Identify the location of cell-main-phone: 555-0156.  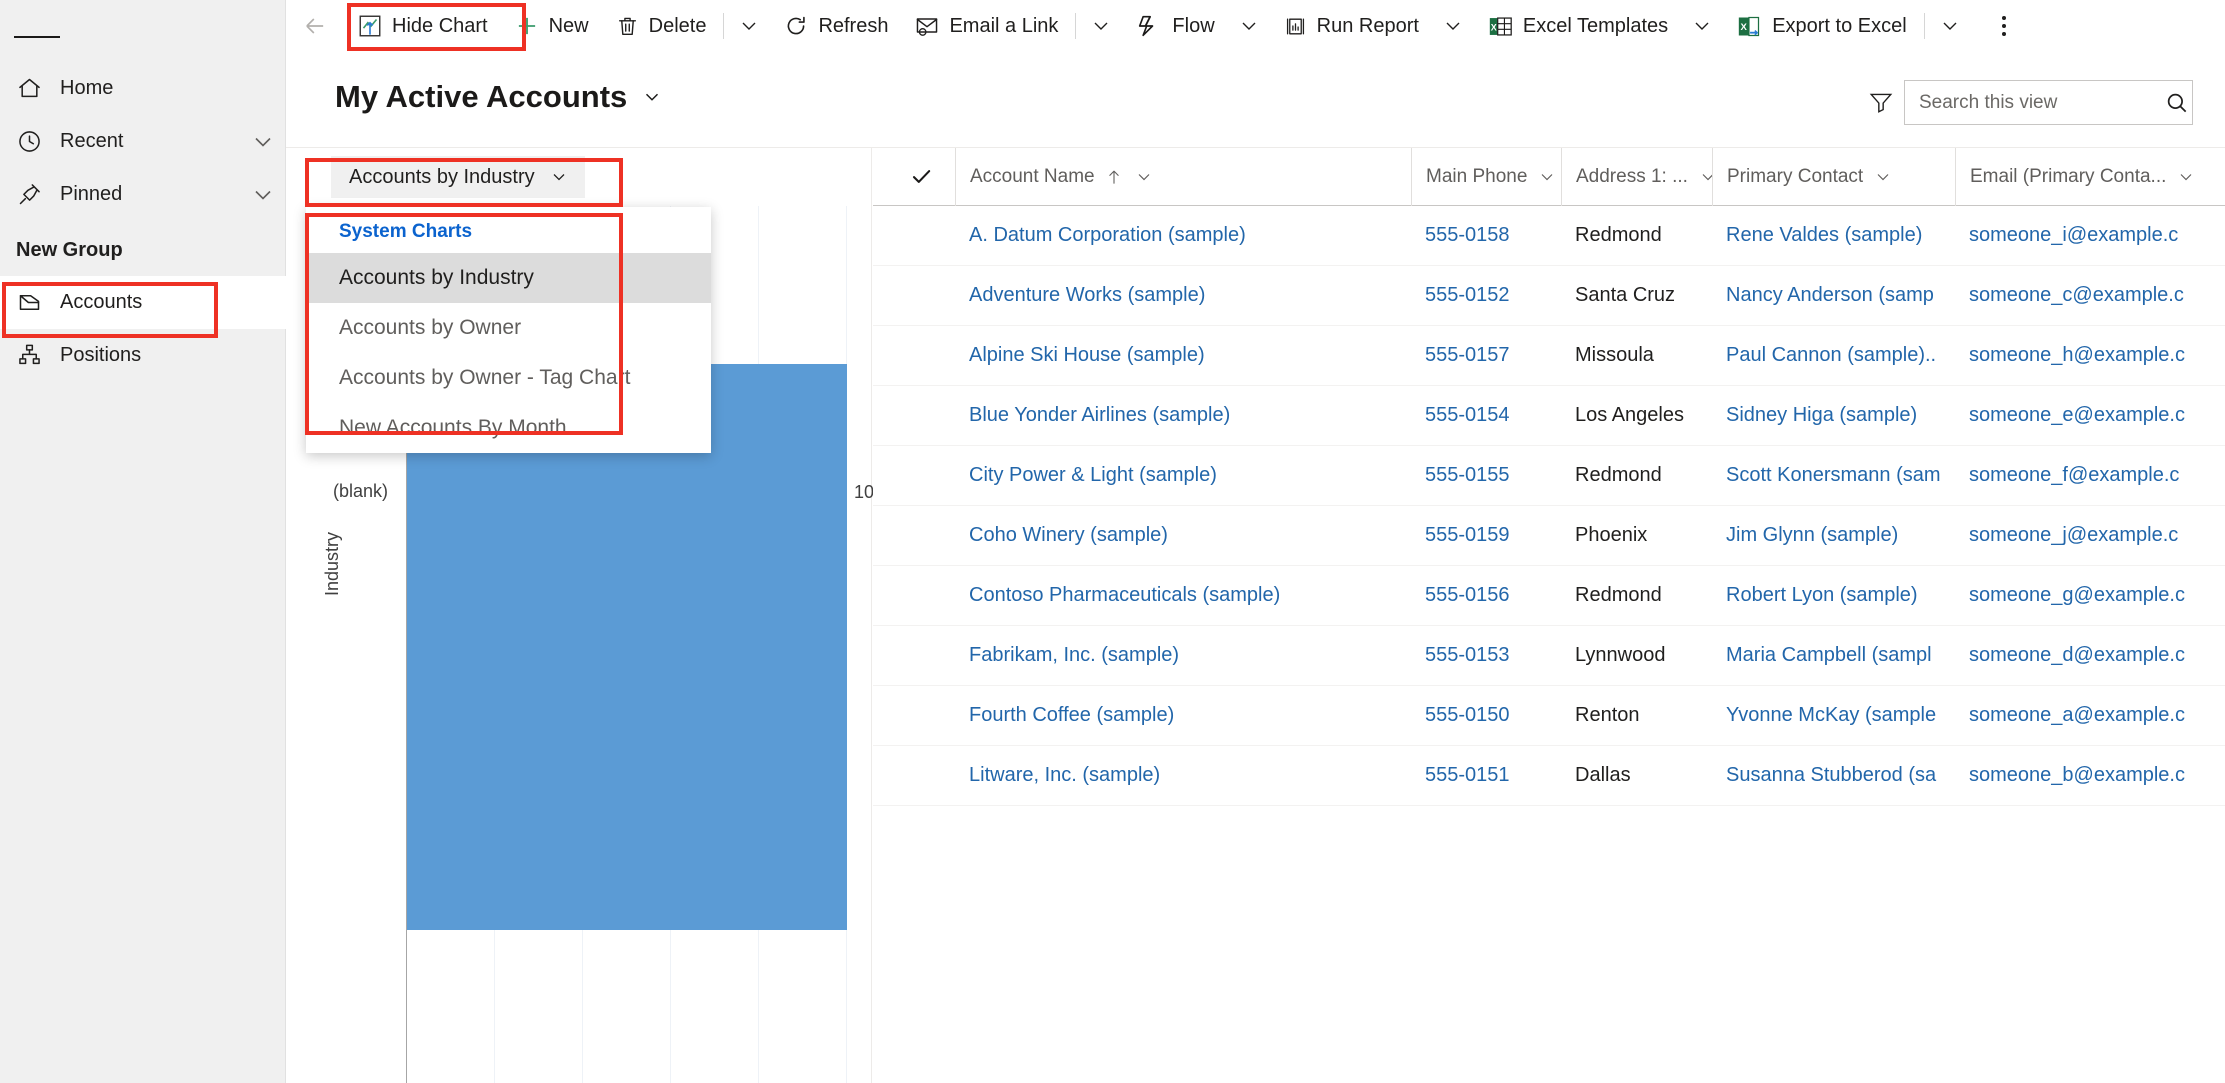
(1486, 596).